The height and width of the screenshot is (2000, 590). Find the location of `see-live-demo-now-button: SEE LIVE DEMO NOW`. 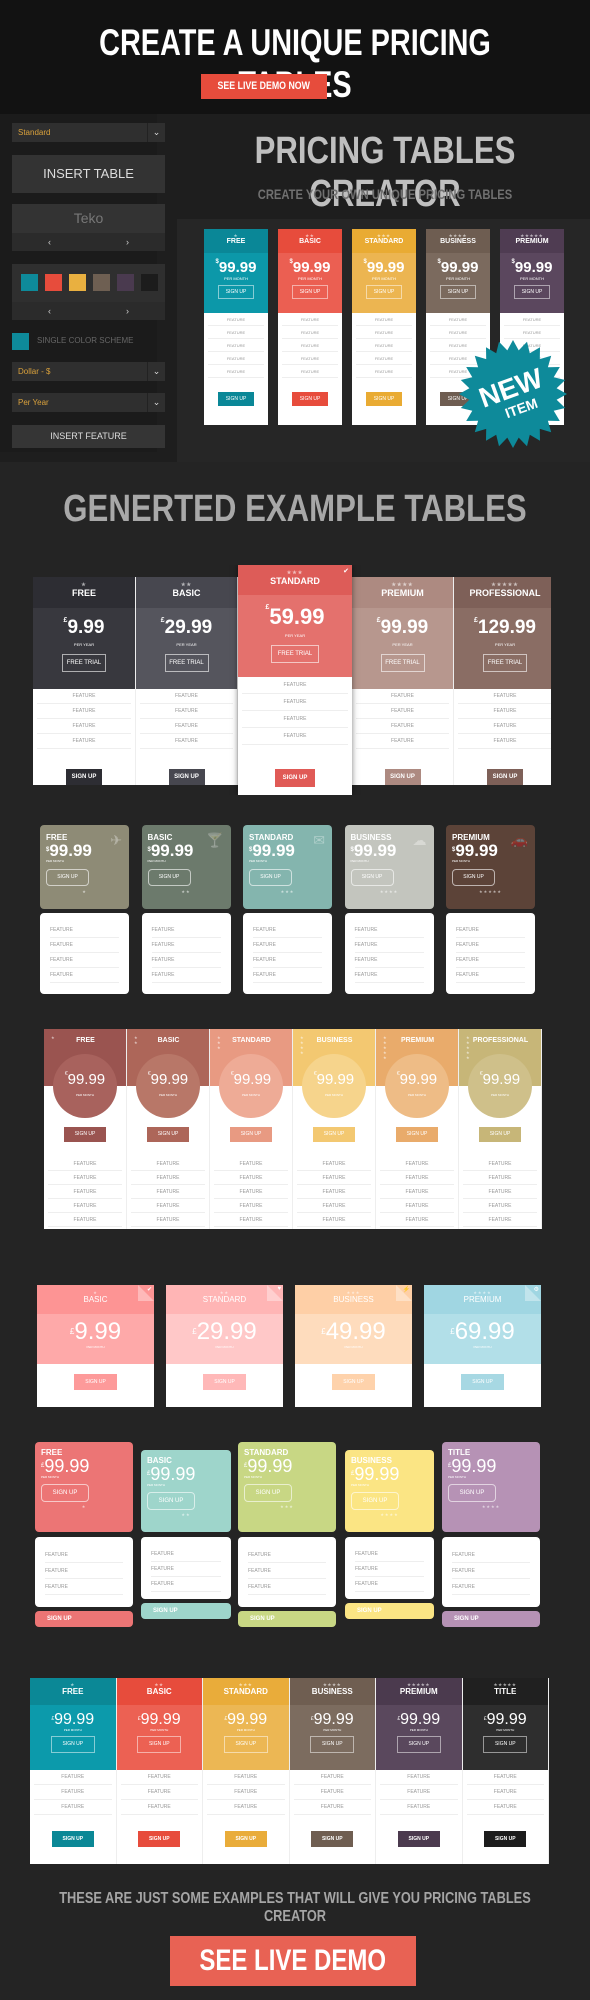

see-live-demo-now-button: SEE LIVE DEMO NOW is located at coordinates (264, 86).